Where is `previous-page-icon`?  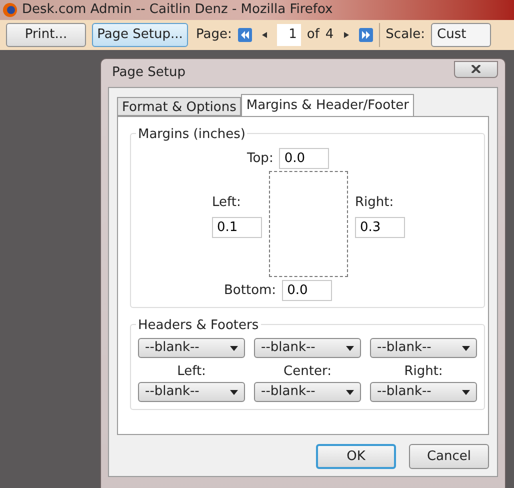 previous-page-icon is located at coordinates (264, 35).